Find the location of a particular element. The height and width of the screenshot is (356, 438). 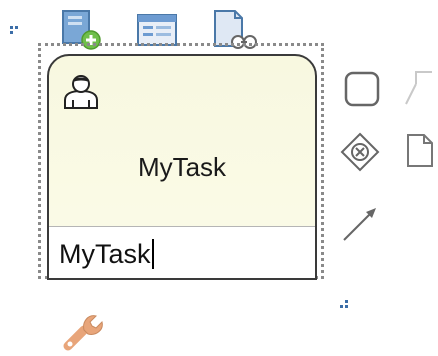

user-task-icon is located at coordinates (81, 92).